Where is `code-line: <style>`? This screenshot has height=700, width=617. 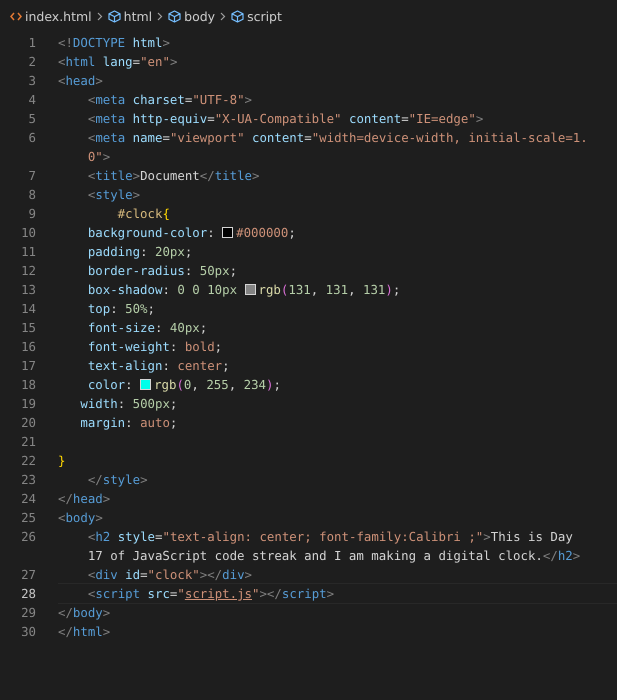 code-line: <style> is located at coordinates (114, 195).